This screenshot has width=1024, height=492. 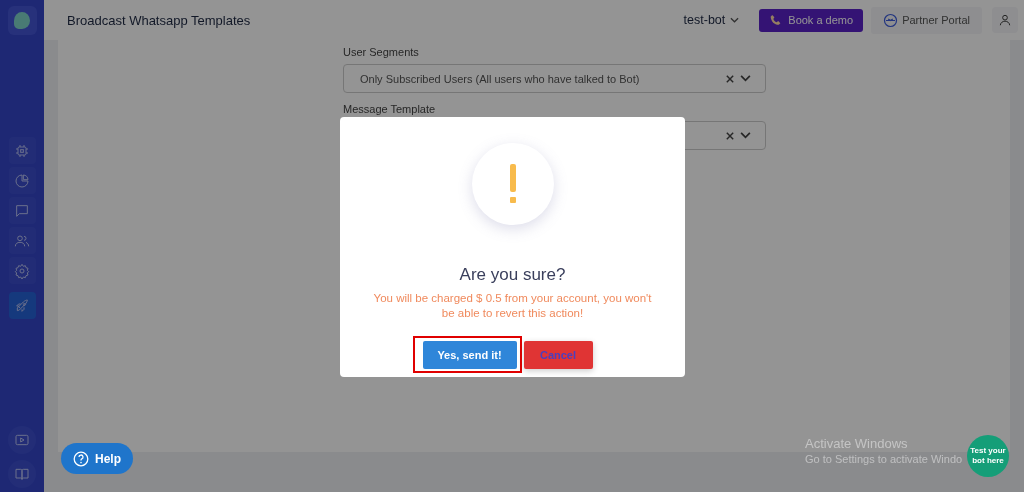 What do you see at coordinates (512, 306) in the screenshot?
I see `dialog-message: You will be charged $ 0.5 from your account, you won't be able to revert this action!` at bounding box center [512, 306].